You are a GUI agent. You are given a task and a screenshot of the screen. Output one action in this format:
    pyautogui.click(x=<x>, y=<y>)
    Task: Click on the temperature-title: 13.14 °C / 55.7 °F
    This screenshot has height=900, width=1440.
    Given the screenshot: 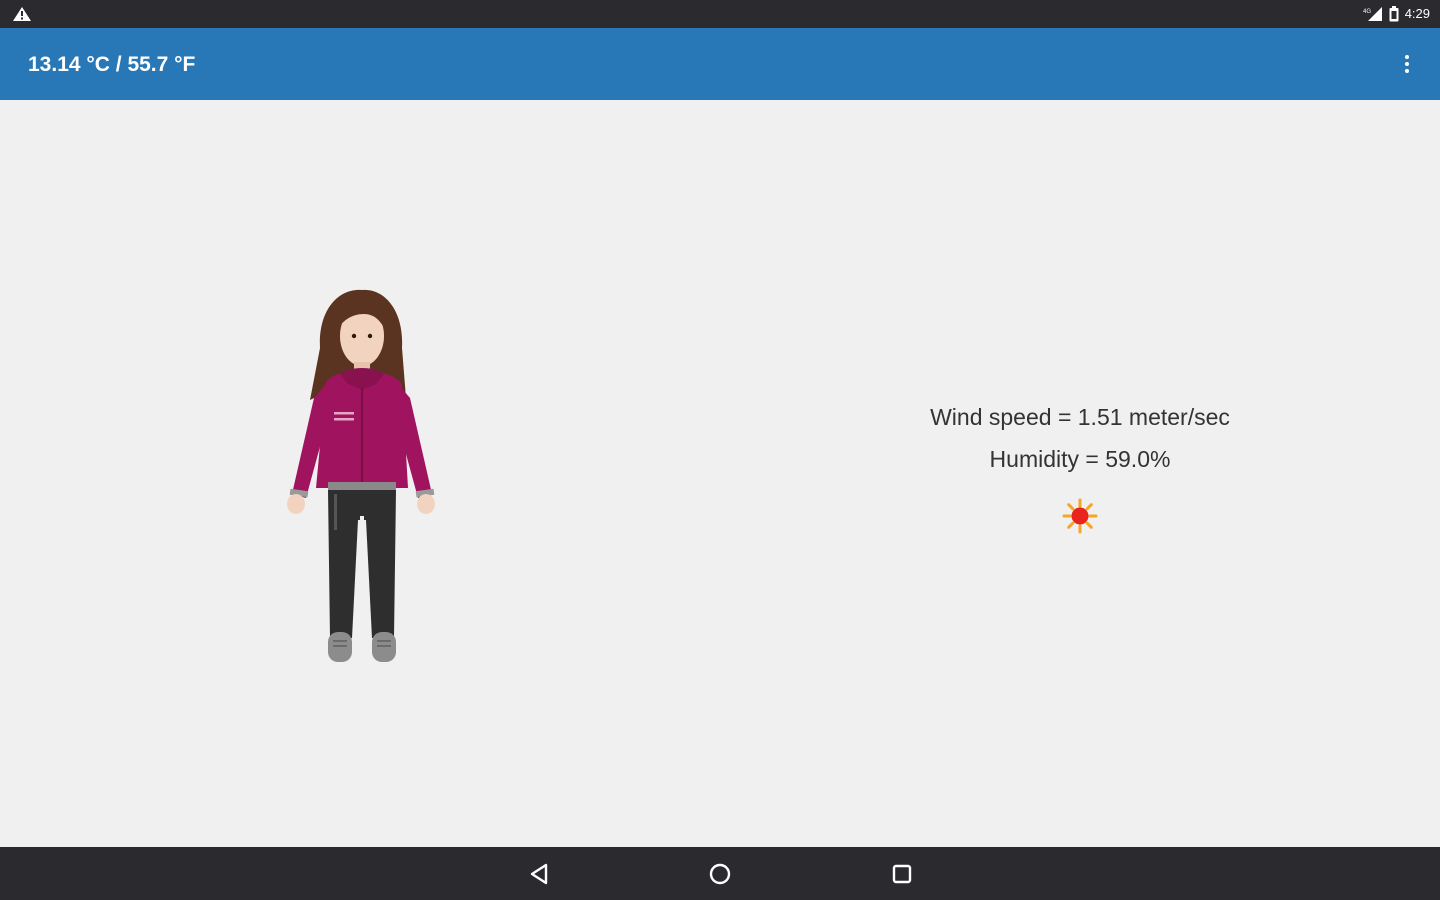 What is the action you would take?
    pyautogui.click(x=112, y=64)
    